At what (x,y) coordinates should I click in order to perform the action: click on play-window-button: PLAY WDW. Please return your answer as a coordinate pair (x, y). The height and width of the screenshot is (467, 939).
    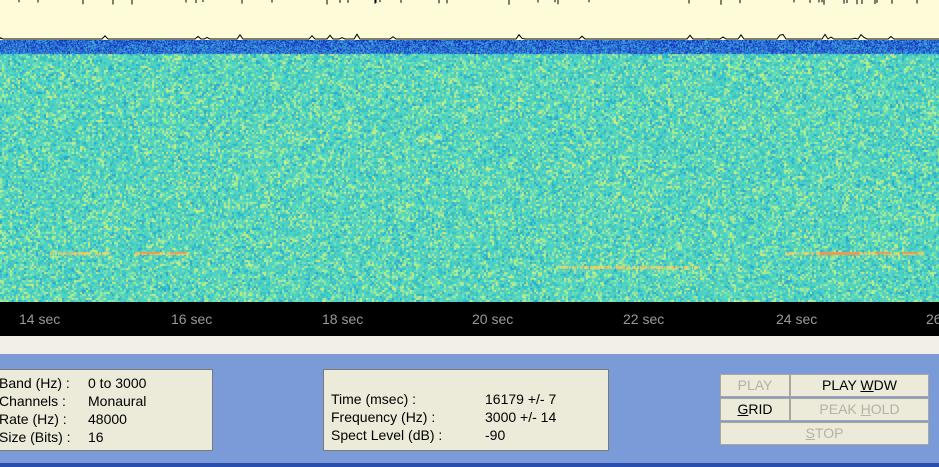
    Looking at the image, I should click on (859, 385).